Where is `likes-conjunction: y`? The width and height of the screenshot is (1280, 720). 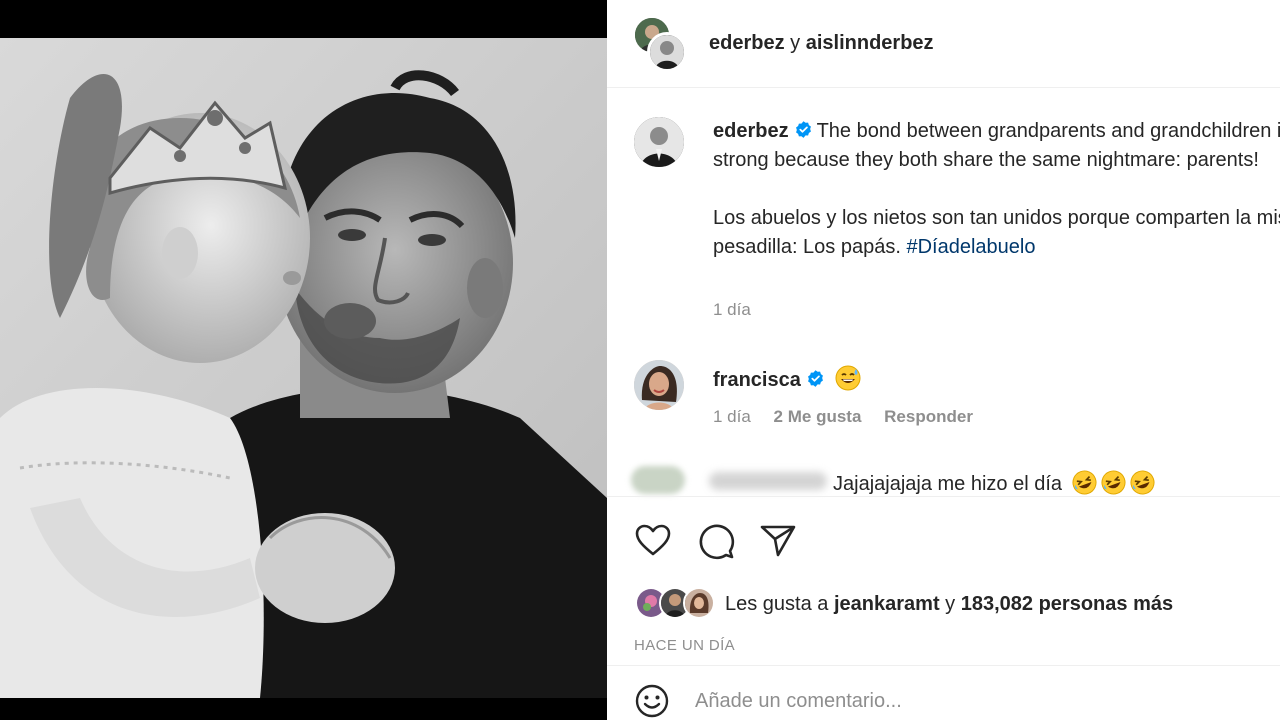
likes-conjunction: y is located at coordinates (950, 604).